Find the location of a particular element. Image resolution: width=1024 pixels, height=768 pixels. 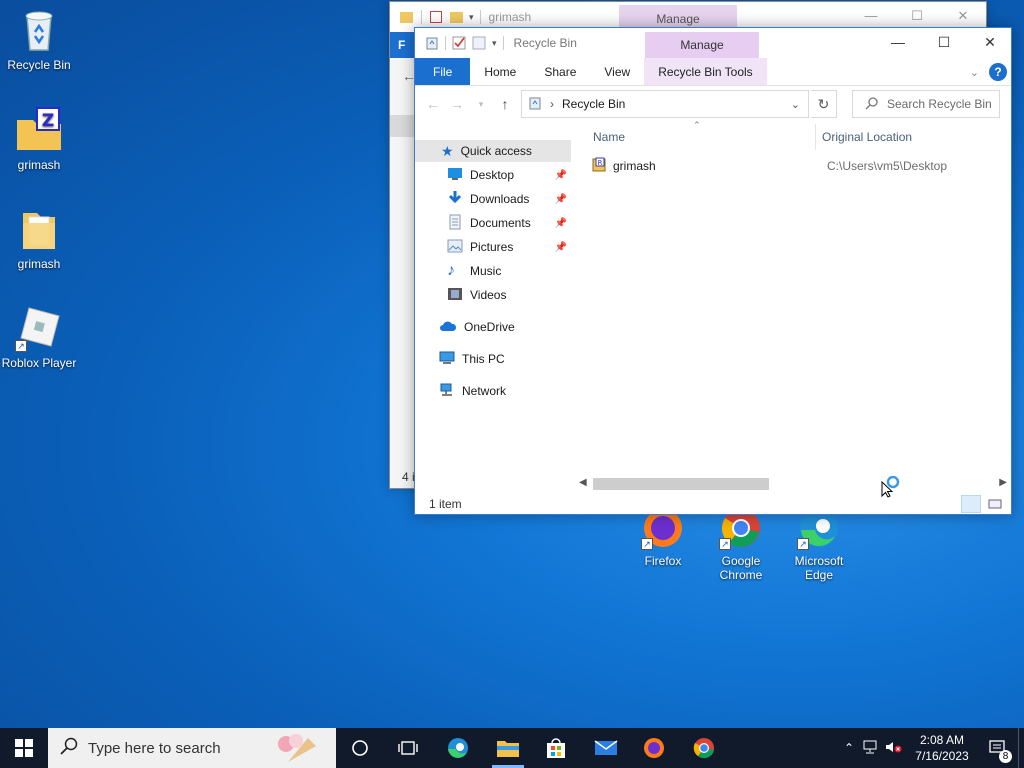

show-desktop-button is located at coordinates (1021, 748).